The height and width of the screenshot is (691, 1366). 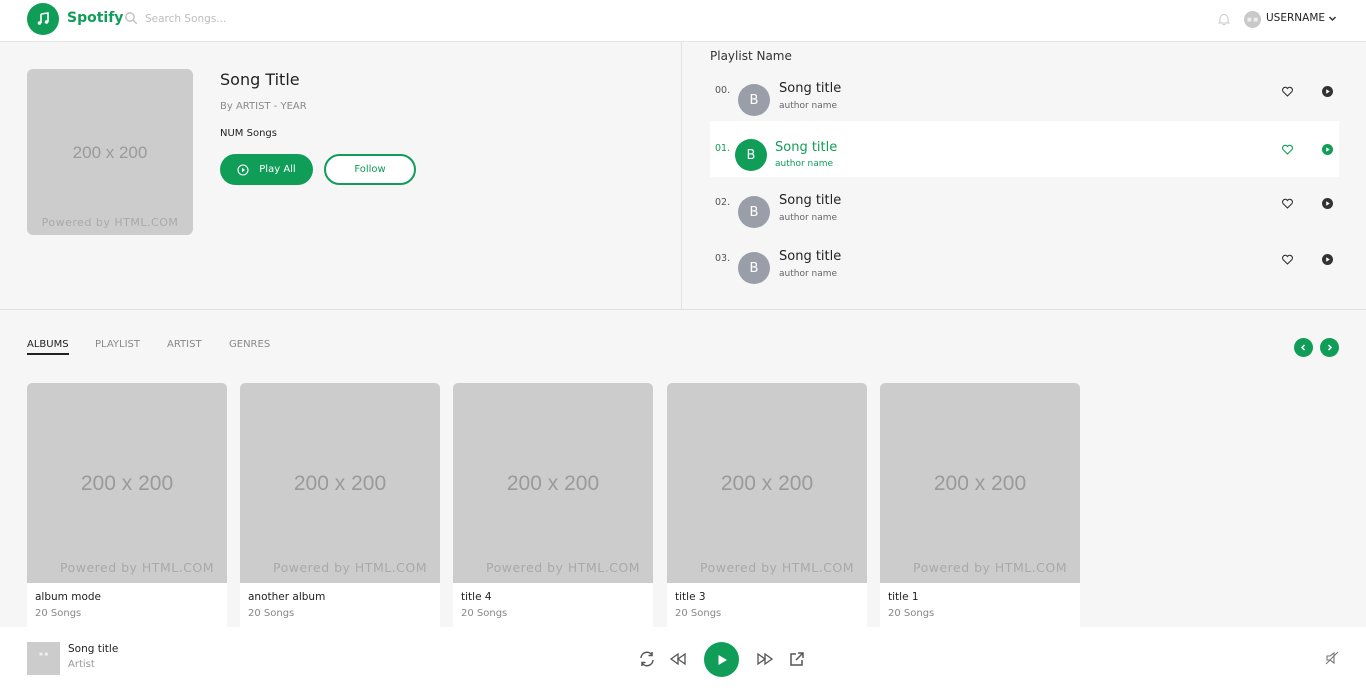 I want to click on artist-year: By ARTIST - YEAR, so click(x=263, y=106).